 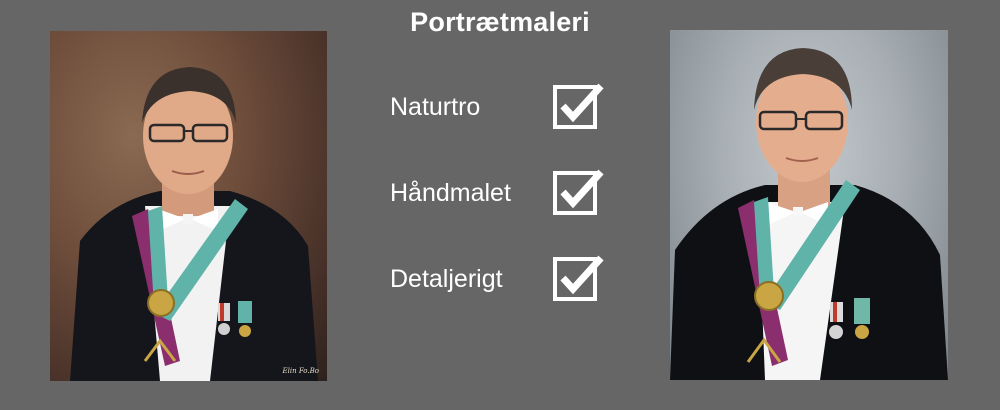 I want to click on feature-label: Naturtro, so click(x=435, y=107).